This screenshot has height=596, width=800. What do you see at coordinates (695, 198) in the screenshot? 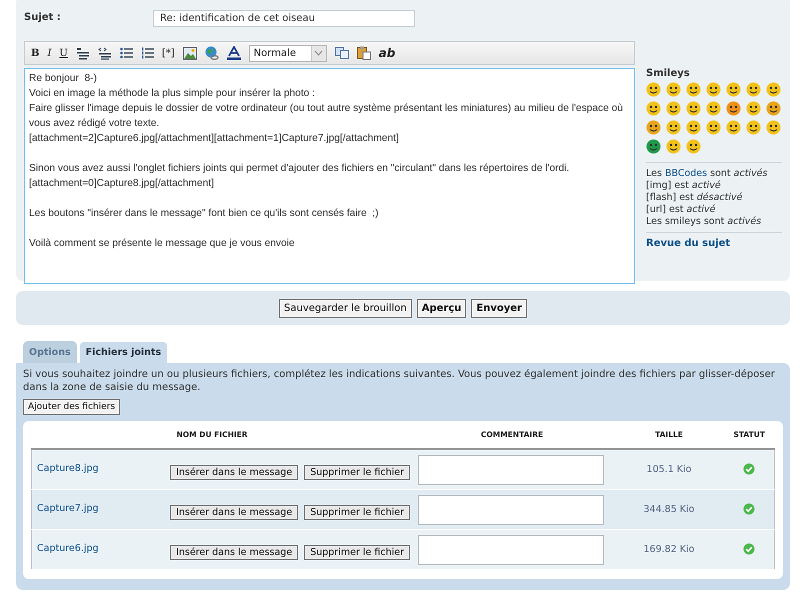
I see `bbcode-status-text: [flash] est désactivé` at bounding box center [695, 198].